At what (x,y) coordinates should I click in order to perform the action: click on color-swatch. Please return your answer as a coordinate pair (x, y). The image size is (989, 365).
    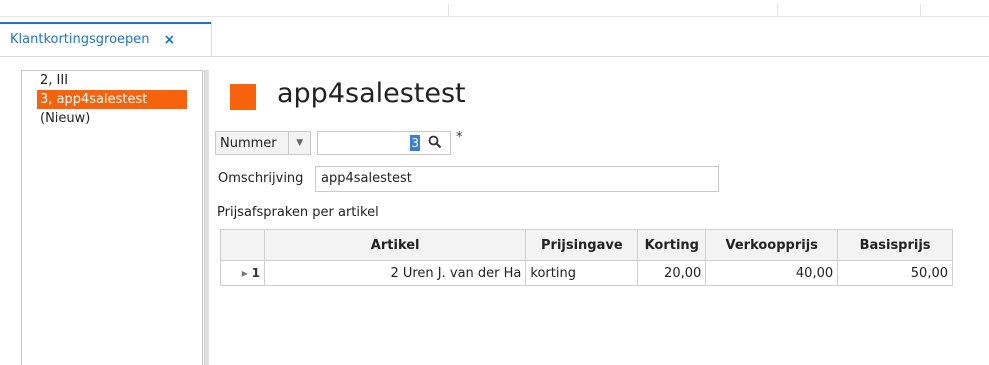
    Looking at the image, I should click on (243, 97).